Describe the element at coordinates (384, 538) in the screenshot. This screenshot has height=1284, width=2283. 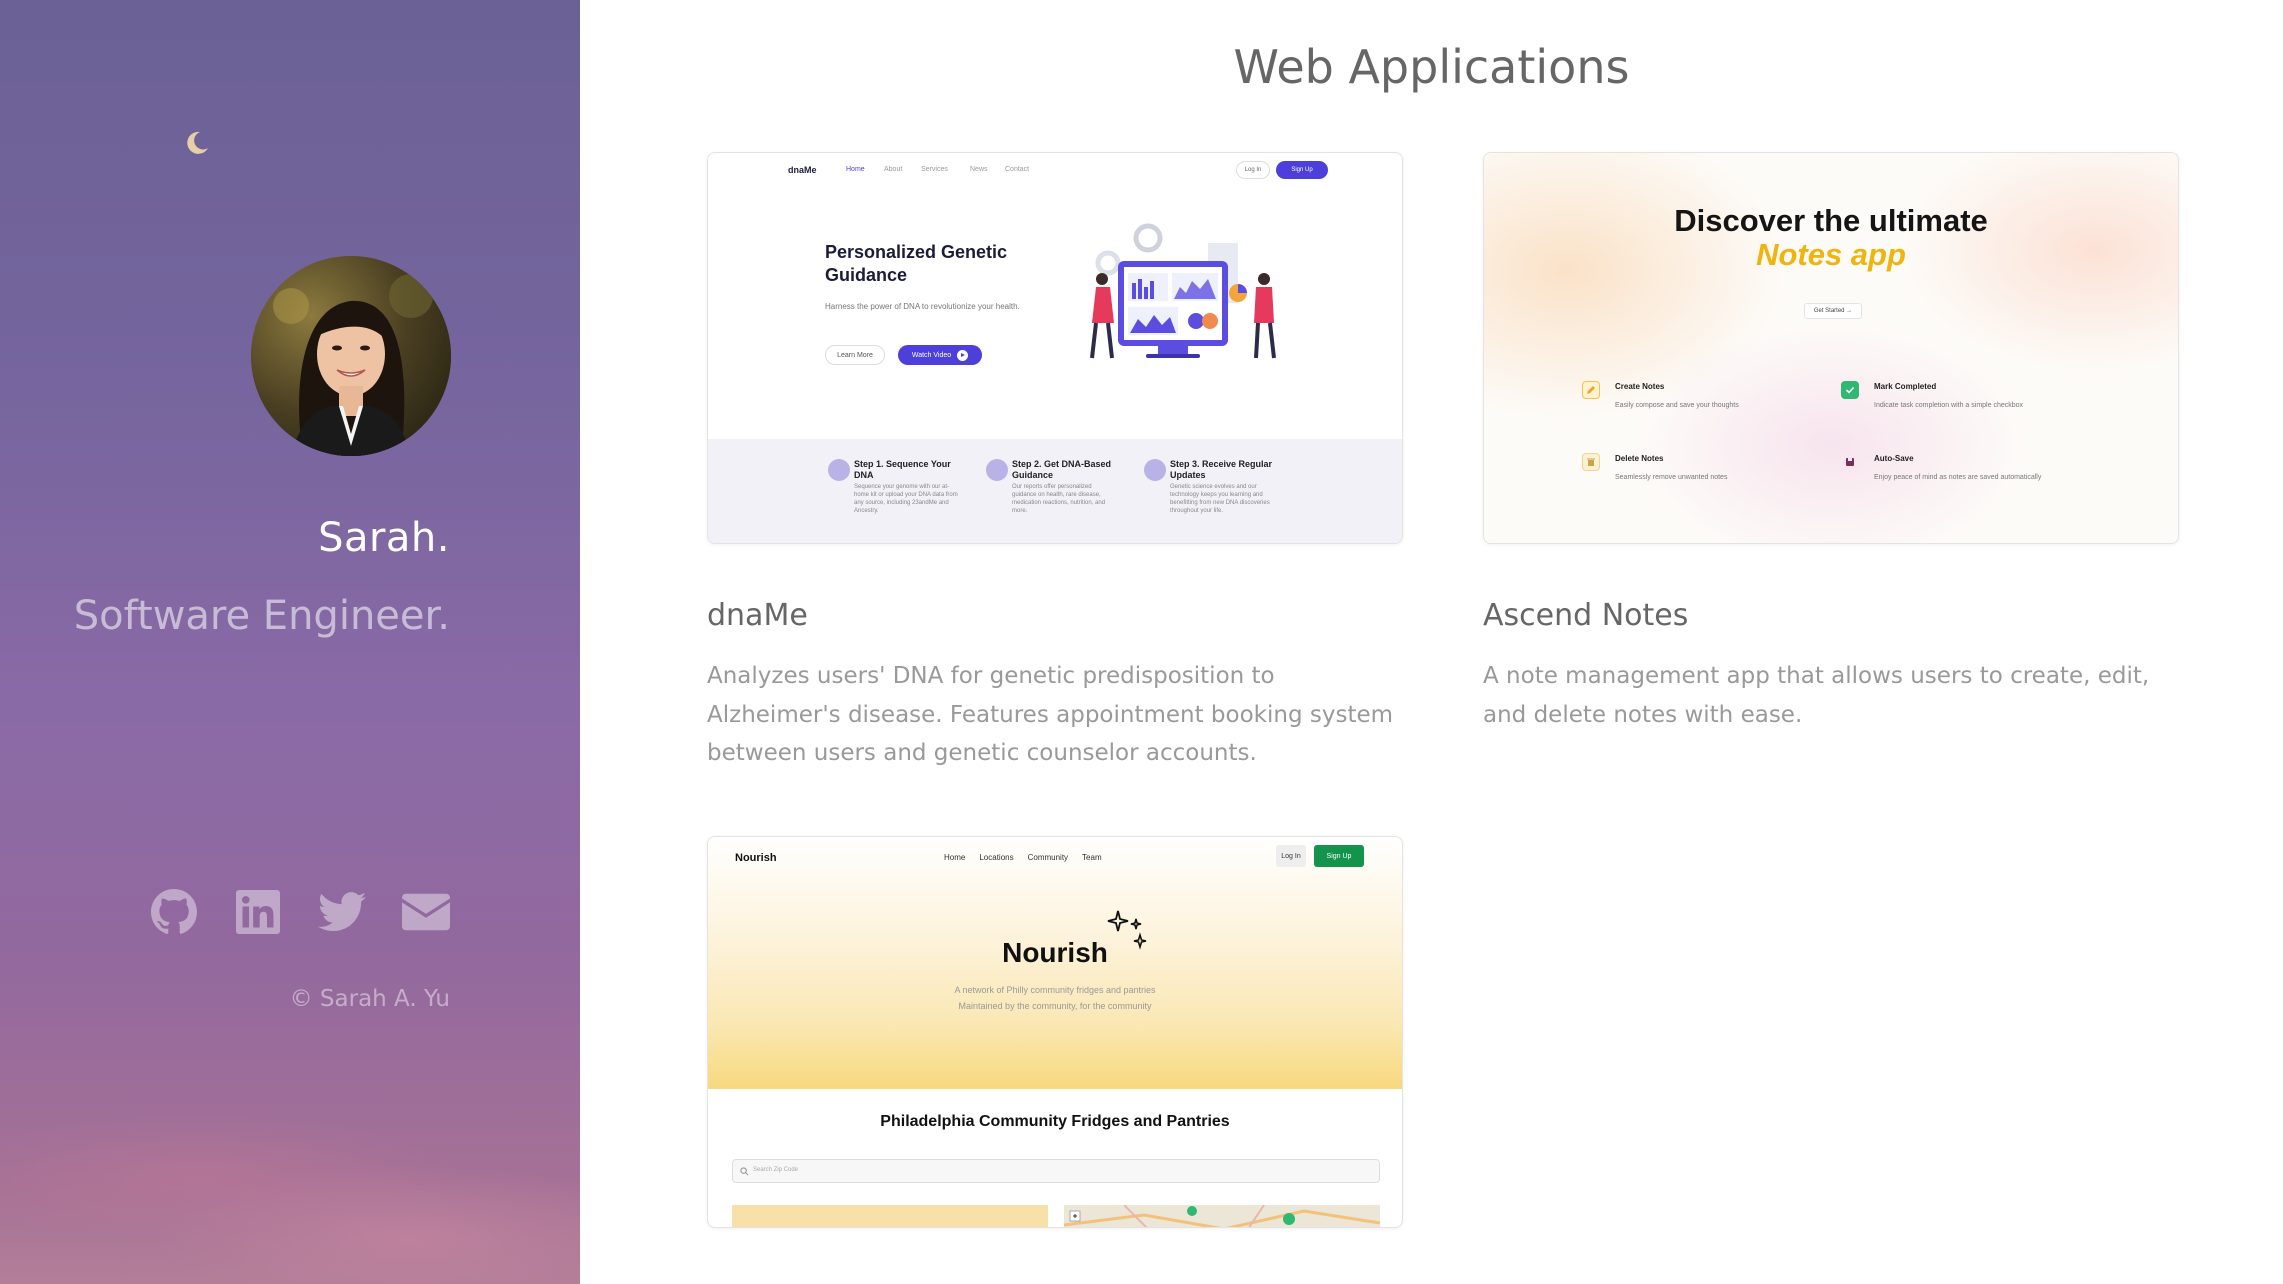
I see `profile-name: Sarah.` at that location.